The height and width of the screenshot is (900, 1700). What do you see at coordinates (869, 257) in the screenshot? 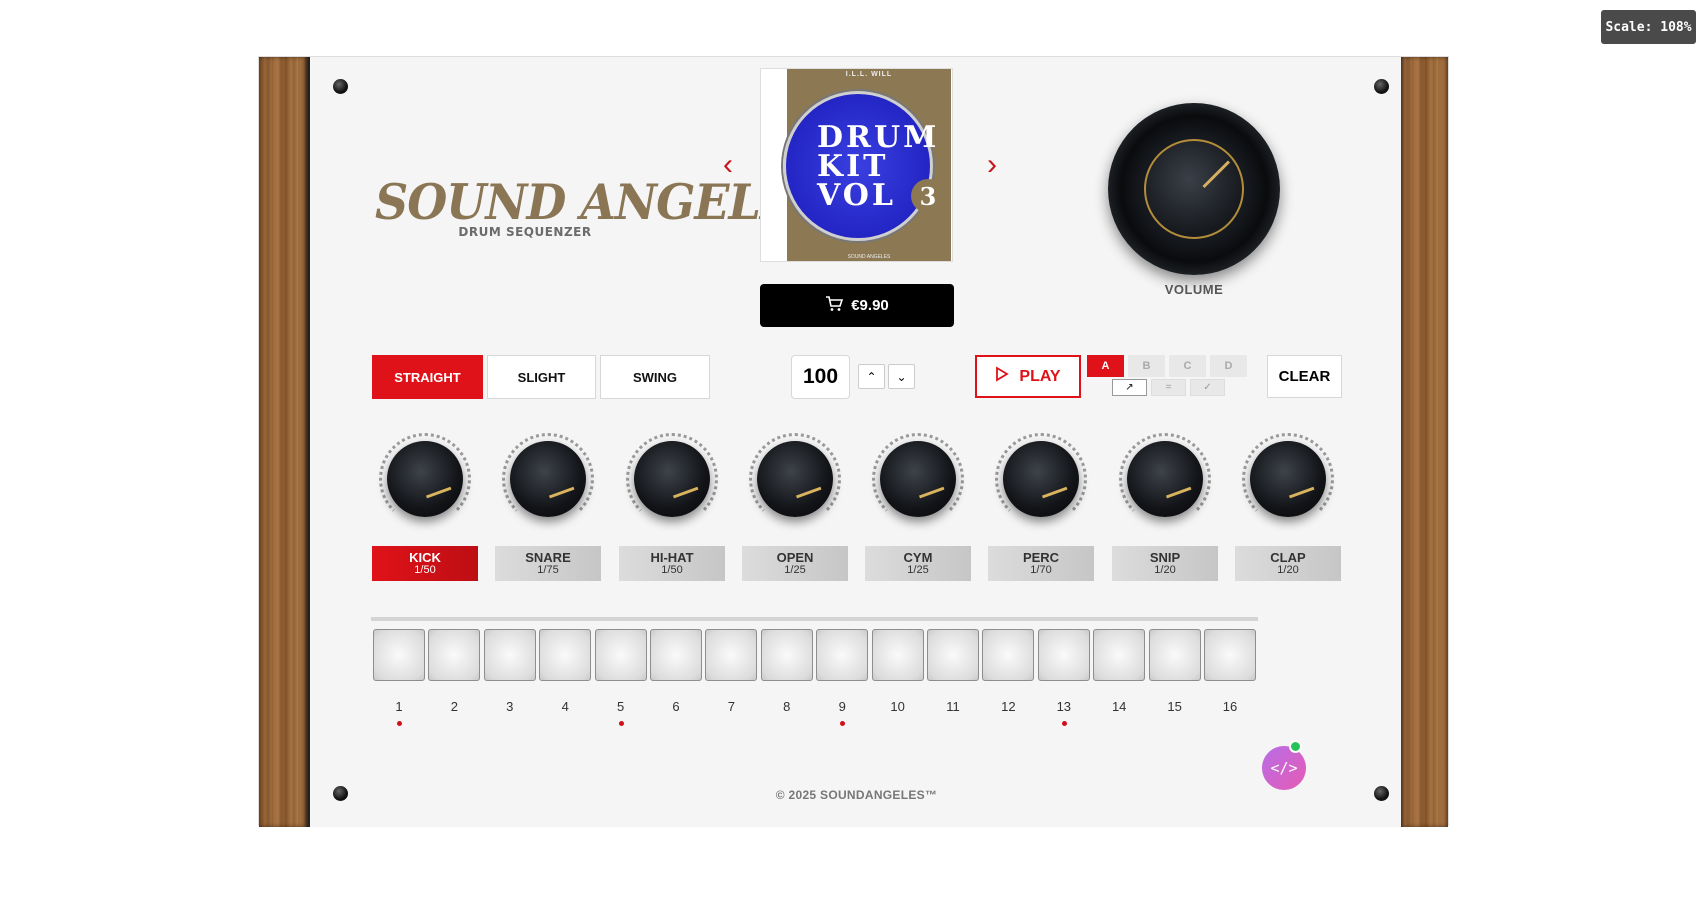
I see `cover-brand: SOUND ANGELES` at bounding box center [869, 257].